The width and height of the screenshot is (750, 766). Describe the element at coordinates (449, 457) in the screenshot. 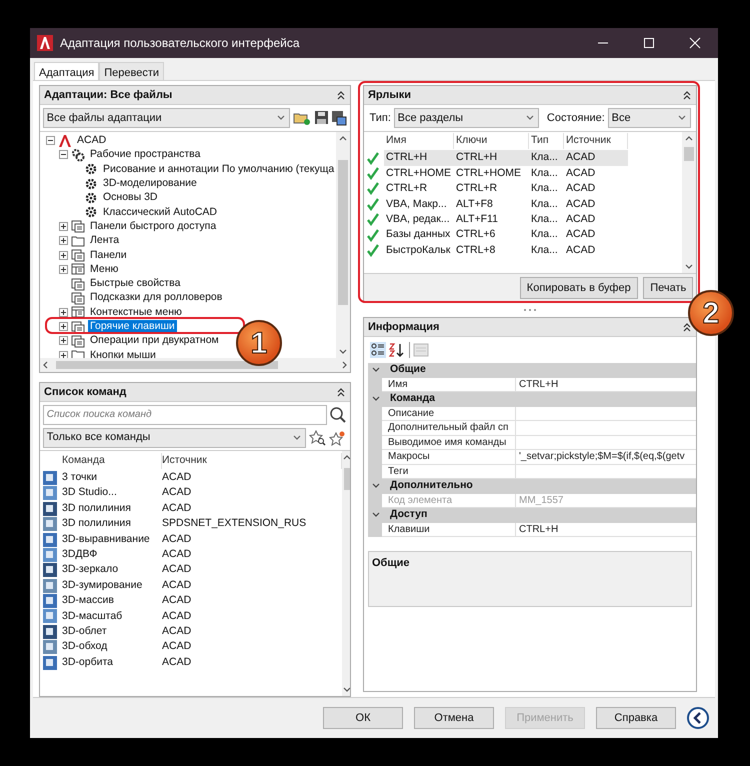

I see `property-name: Макросы` at that location.